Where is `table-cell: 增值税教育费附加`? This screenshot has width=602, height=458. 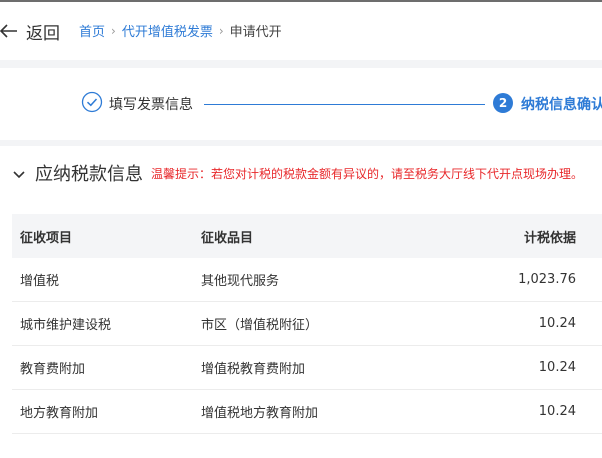
table-cell: 增值税教育费附加 is located at coordinates (341, 367).